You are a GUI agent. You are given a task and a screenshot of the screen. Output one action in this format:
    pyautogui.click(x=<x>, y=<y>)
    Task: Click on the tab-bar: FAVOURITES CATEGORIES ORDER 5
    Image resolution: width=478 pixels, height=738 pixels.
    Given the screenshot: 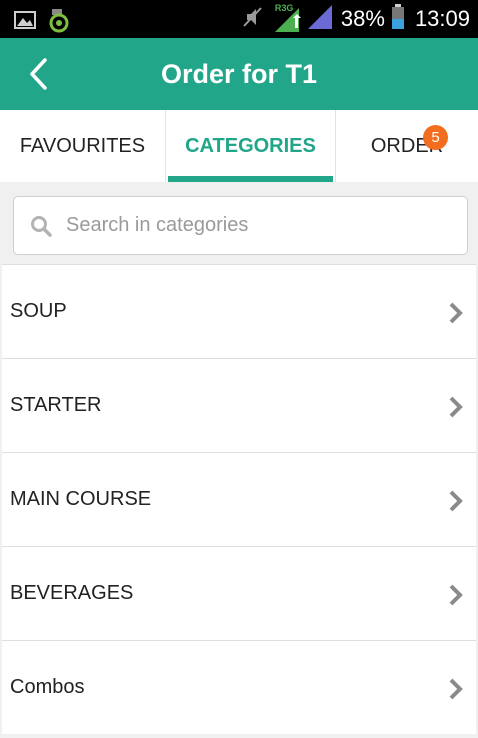 What is the action you would take?
    pyautogui.click(x=239, y=146)
    